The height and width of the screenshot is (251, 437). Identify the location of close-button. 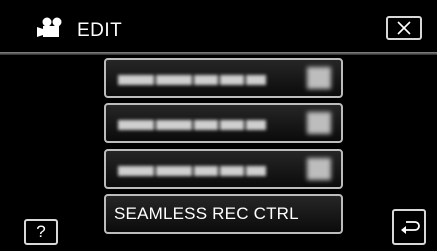
(404, 28).